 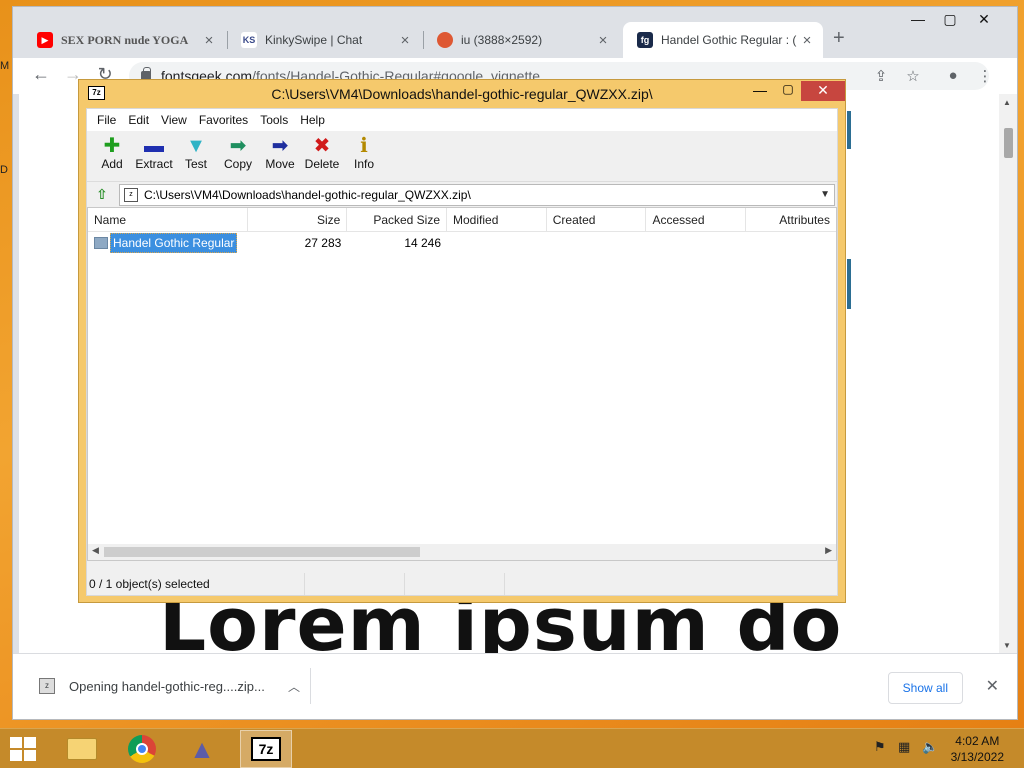 What do you see at coordinates (196, 584) in the screenshot?
I see `status-selection: 0 / 1 object(s) selected` at bounding box center [196, 584].